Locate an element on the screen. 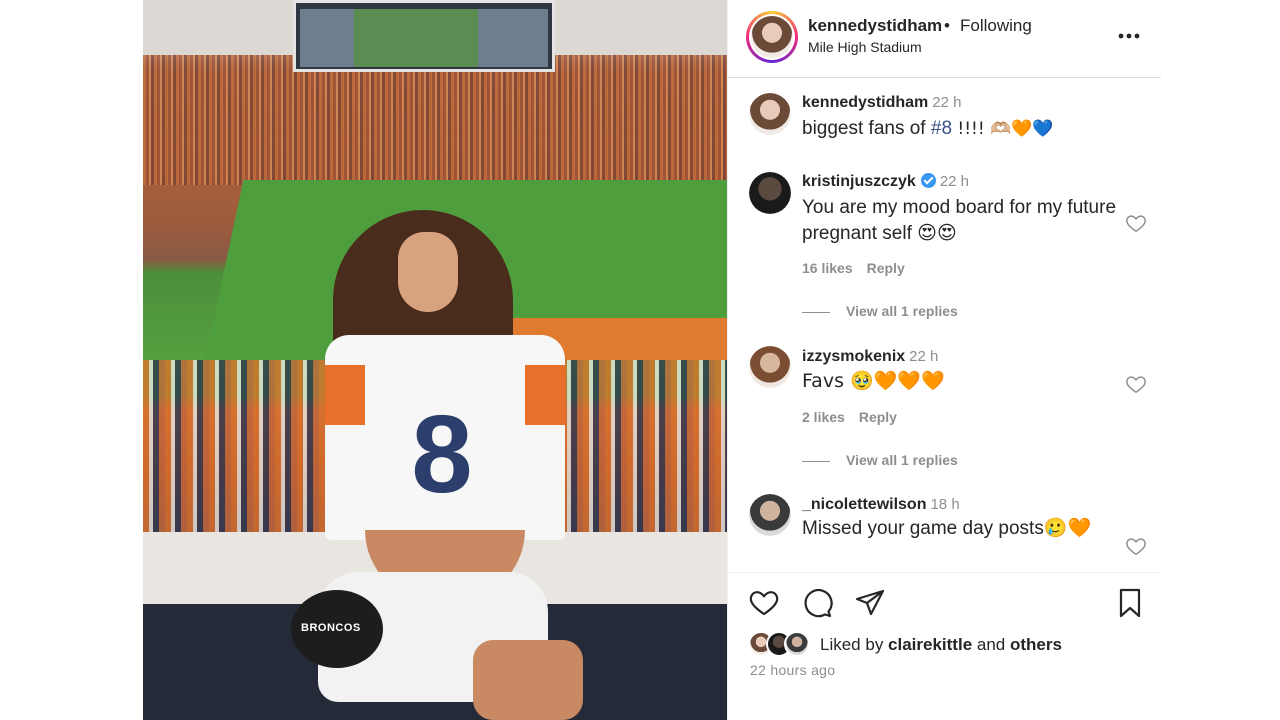 This screenshot has width=1280, height=720. stadium-stands is located at coordinates (435, 120).